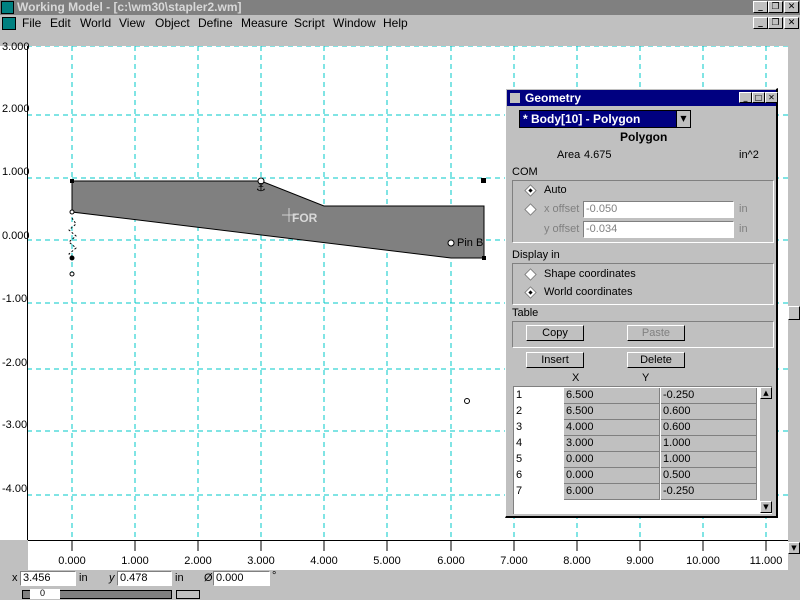 This screenshot has width=800, height=600. I want to click on menu-define: Define, so click(215, 23).